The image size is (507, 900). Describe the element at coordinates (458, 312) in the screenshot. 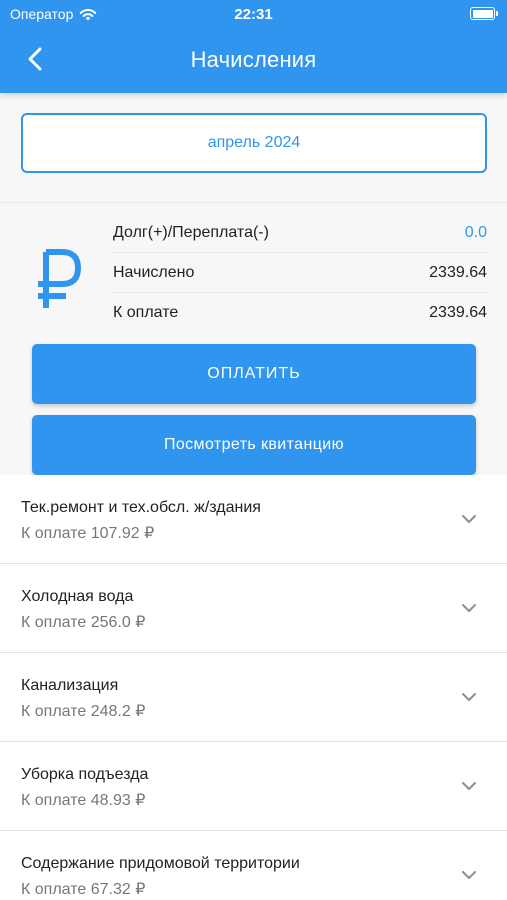

I see `to-pay-value: 2339.64` at that location.